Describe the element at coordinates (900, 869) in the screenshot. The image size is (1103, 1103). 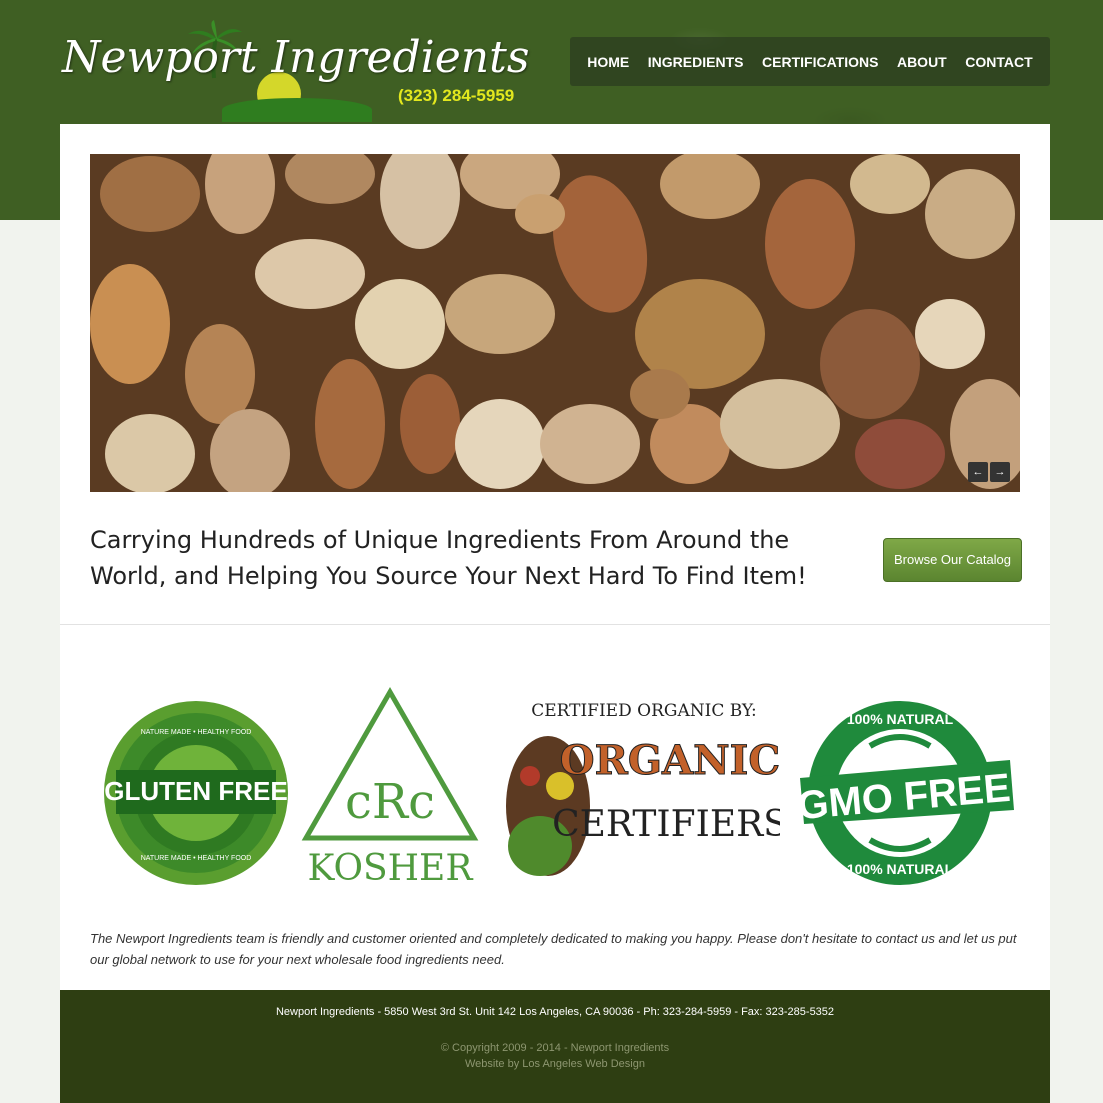
I see `gmo-ring-bottom: 100% NATURAL` at that location.